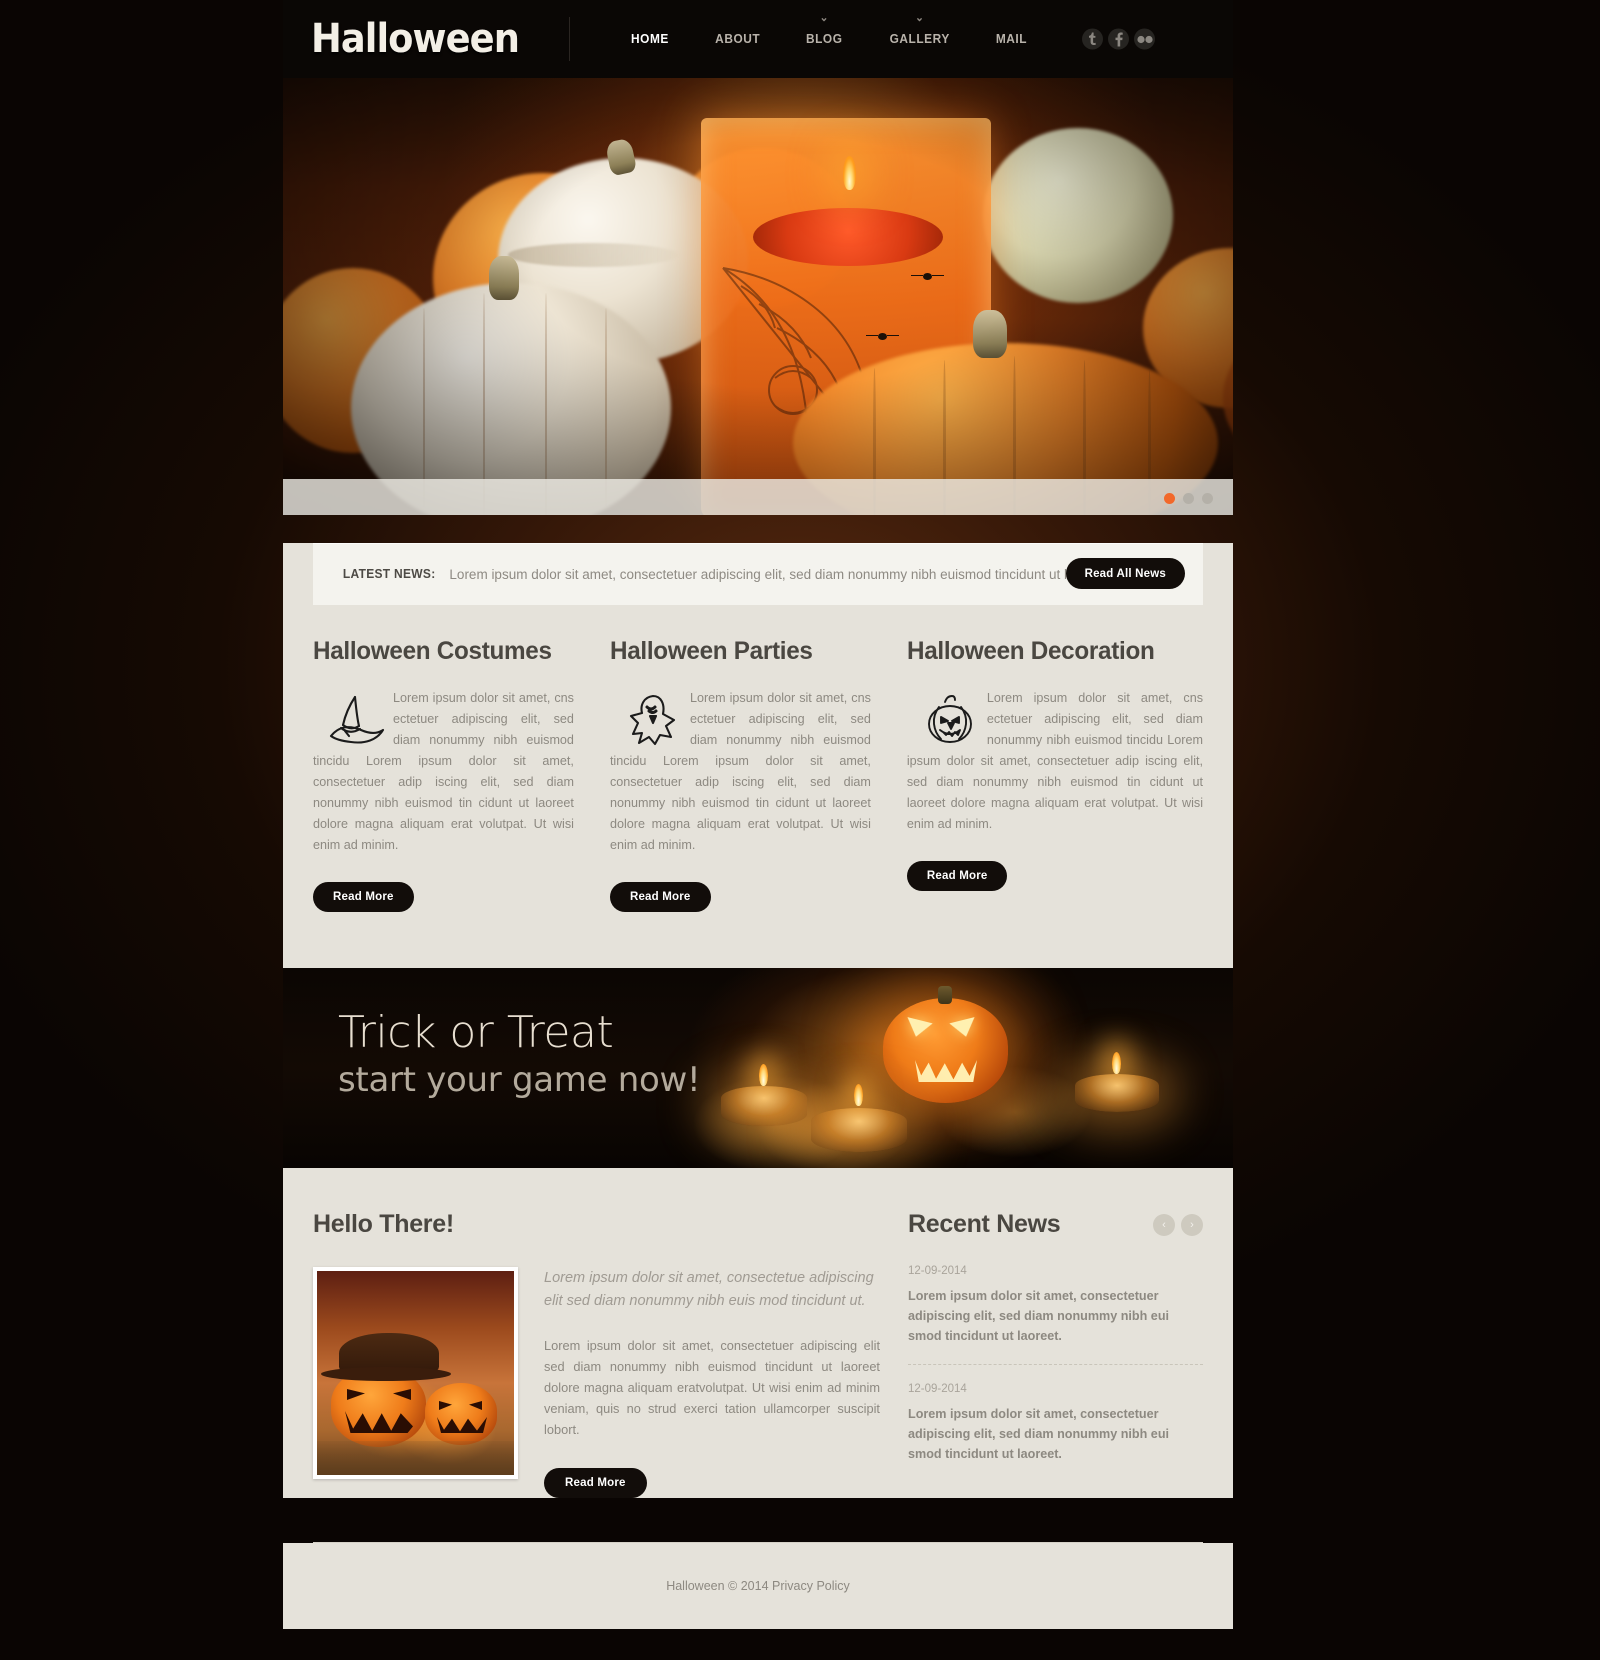 This screenshot has height=1660, width=1600. What do you see at coordinates (595, 1483) in the screenshot?
I see `hello-read-more-button: Read More` at bounding box center [595, 1483].